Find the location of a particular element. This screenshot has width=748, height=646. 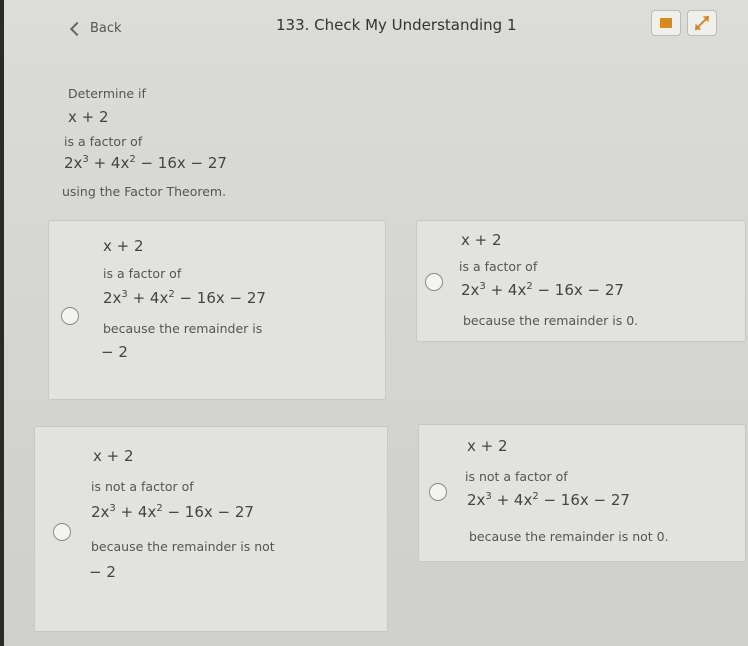

top-bar: Back 133. Check My Understanding 1 is located at coordinates (376, 29).